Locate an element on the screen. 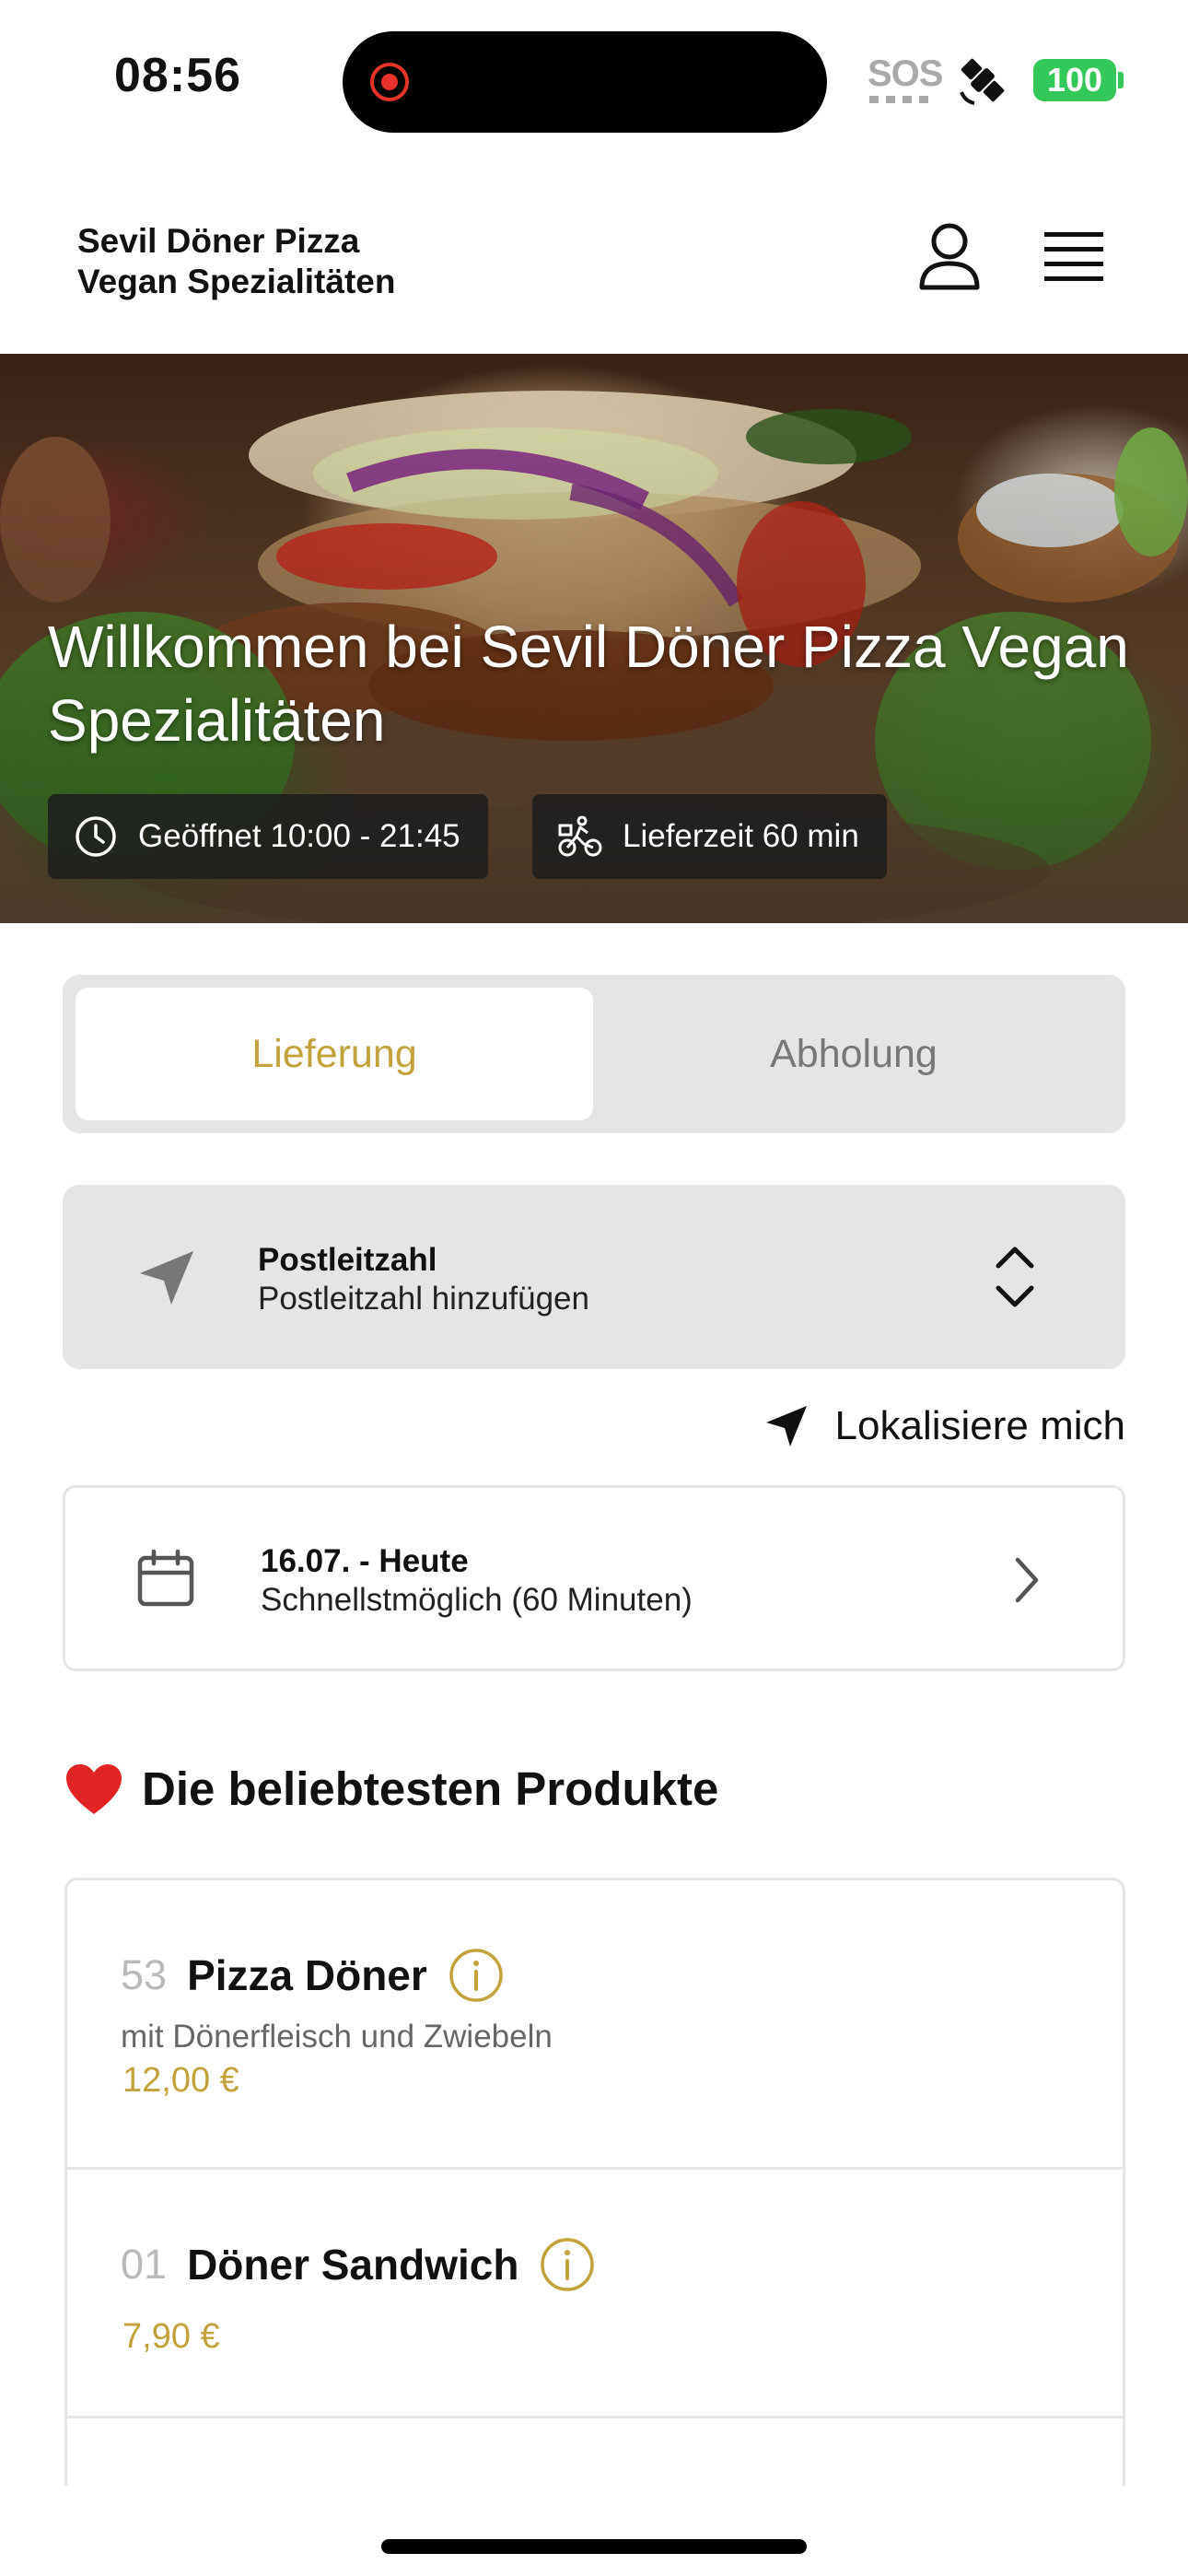 This screenshot has width=1188, height=2576. product-heading: 53 Pizza Döner is located at coordinates (313, 1975).